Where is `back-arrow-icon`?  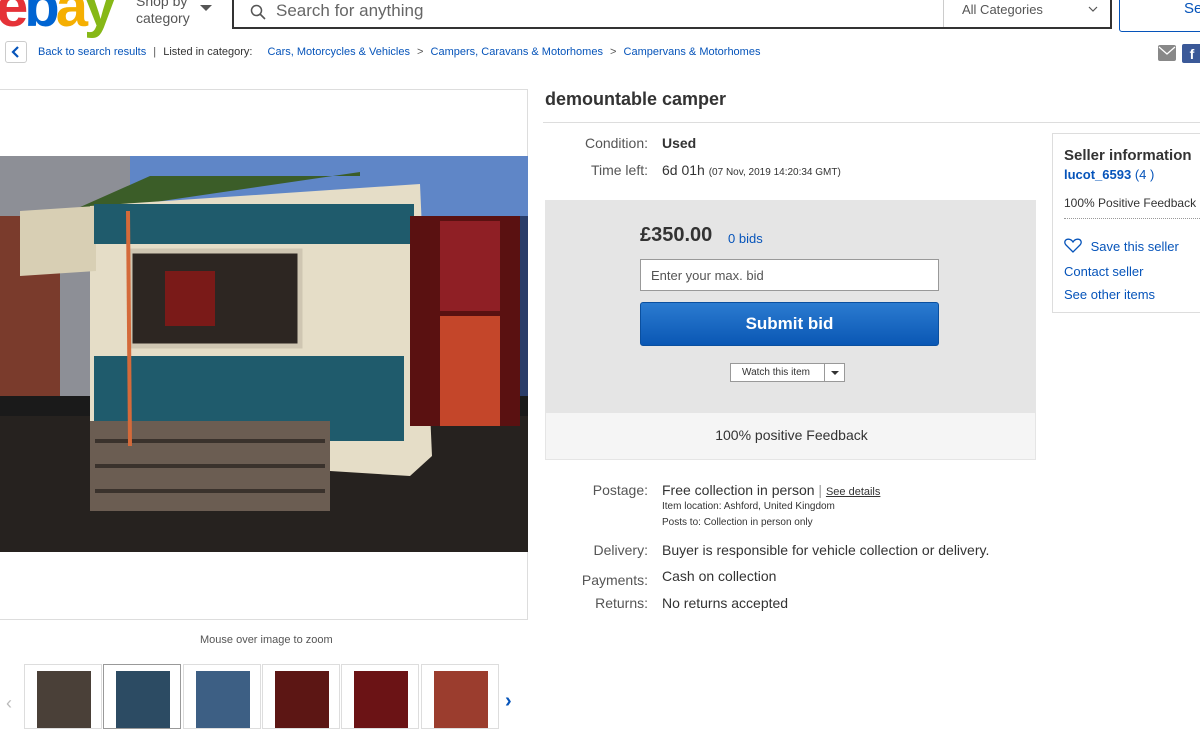 back-arrow-icon is located at coordinates (15, 52).